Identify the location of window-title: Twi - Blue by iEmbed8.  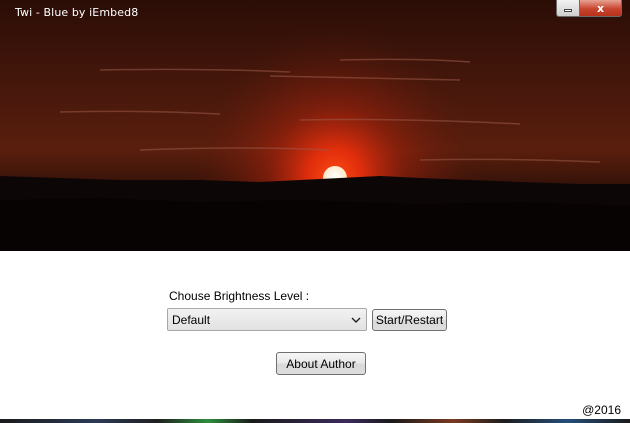
(77, 12).